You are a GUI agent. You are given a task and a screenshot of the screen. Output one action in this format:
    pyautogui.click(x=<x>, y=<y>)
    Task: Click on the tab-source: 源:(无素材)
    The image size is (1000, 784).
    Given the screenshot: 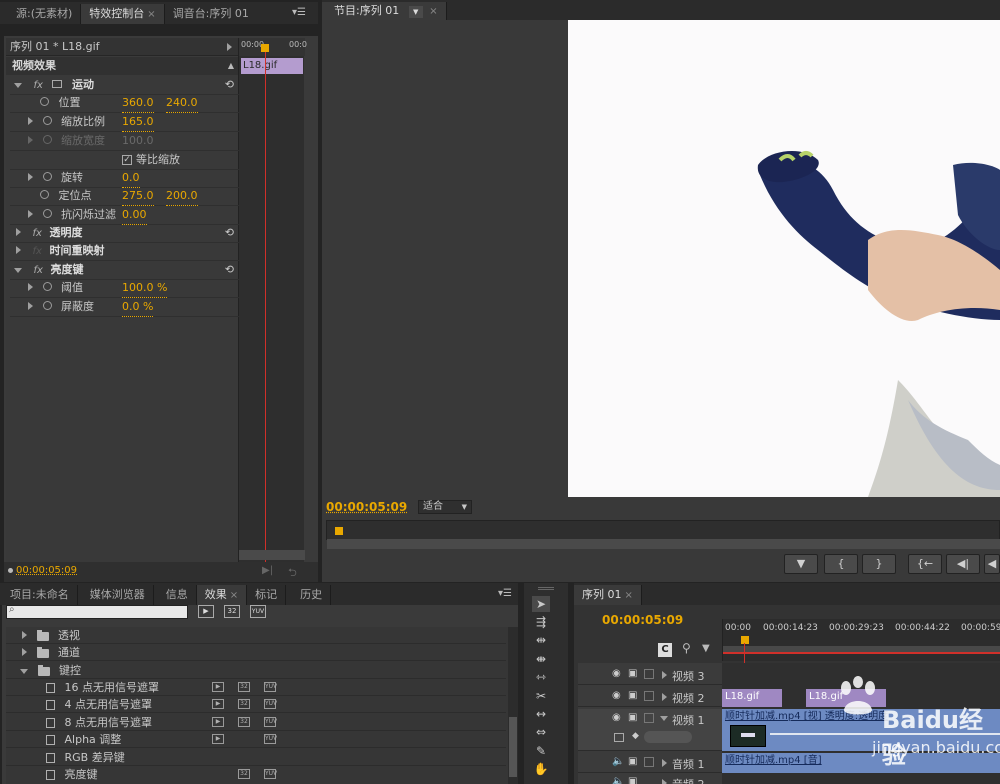 What is the action you would take?
    pyautogui.click(x=41, y=14)
    